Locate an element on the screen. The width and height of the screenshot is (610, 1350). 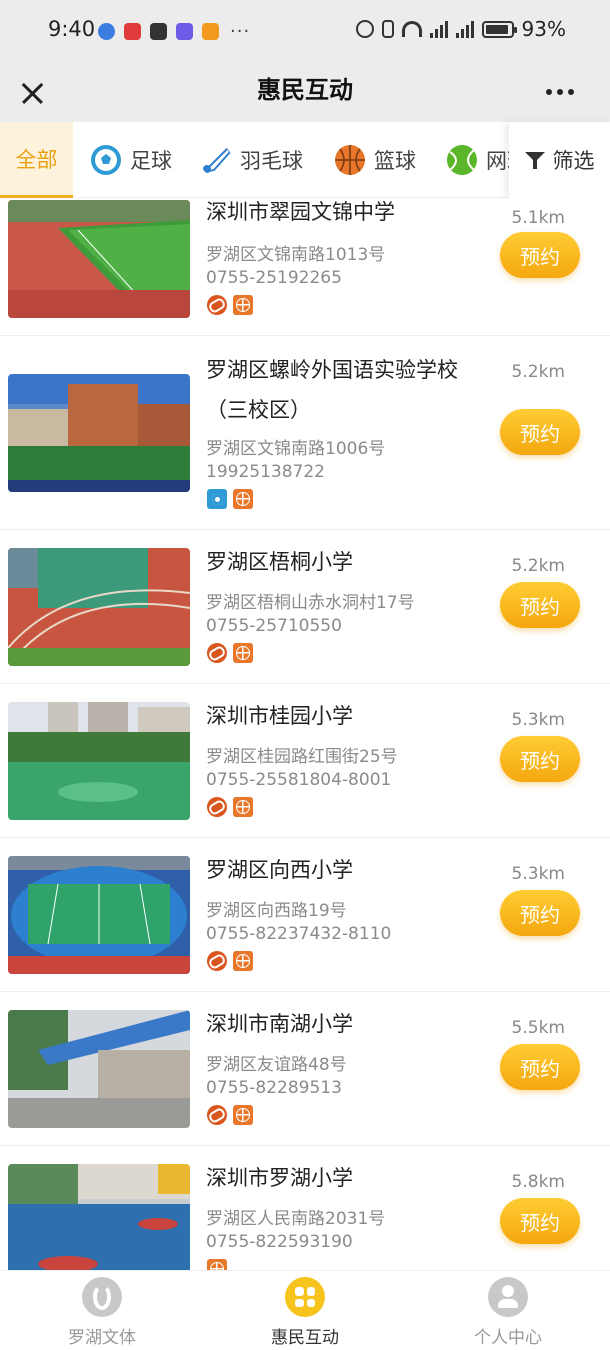
filter-label: 筛选 is located at coordinates (573, 161).